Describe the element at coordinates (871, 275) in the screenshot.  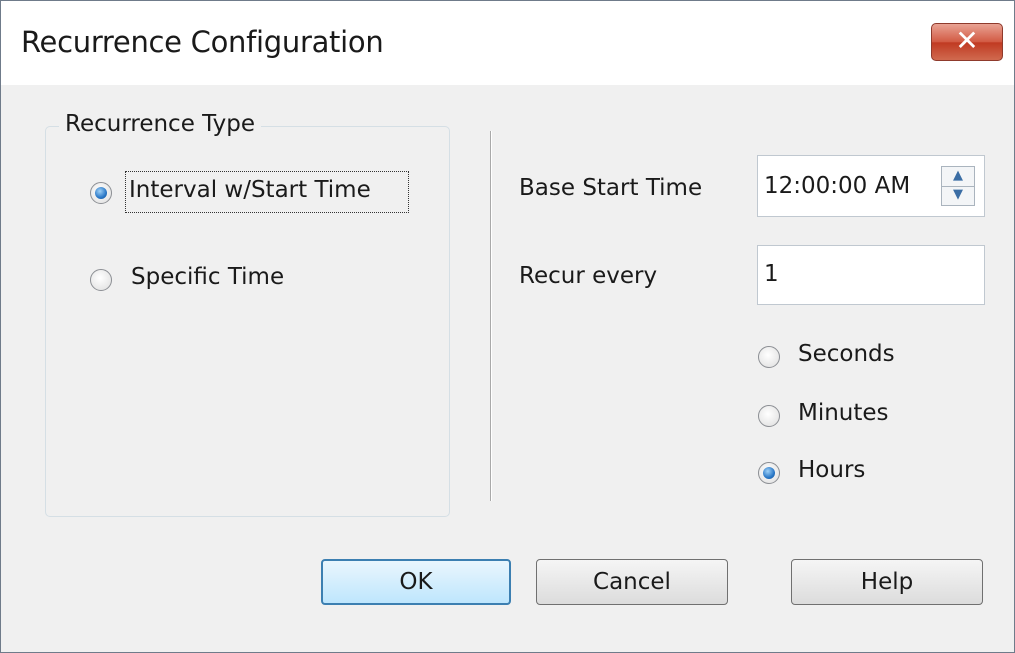
I see `recur-every-input: 1` at that location.